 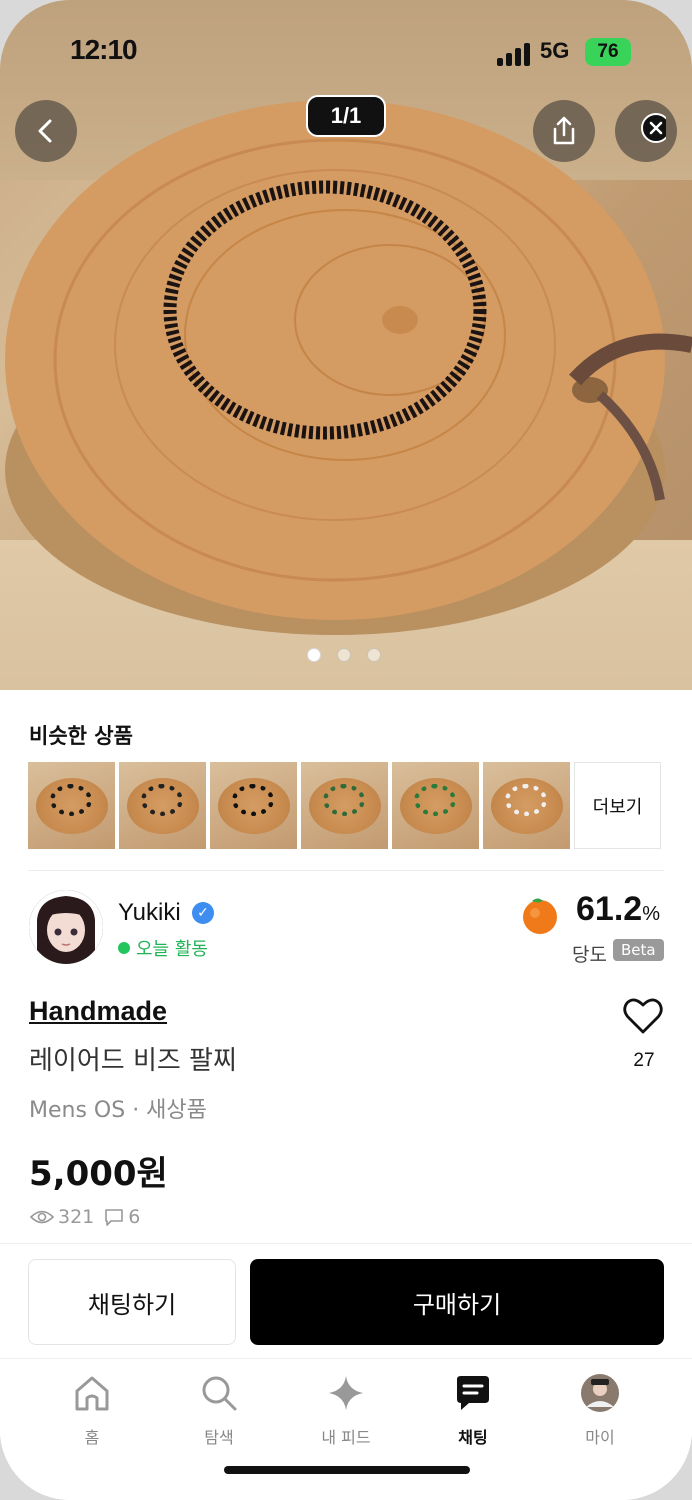 What do you see at coordinates (92, 1437) in the screenshot?
I see `tab-label: 홈` at bounding box center [92, 1437].